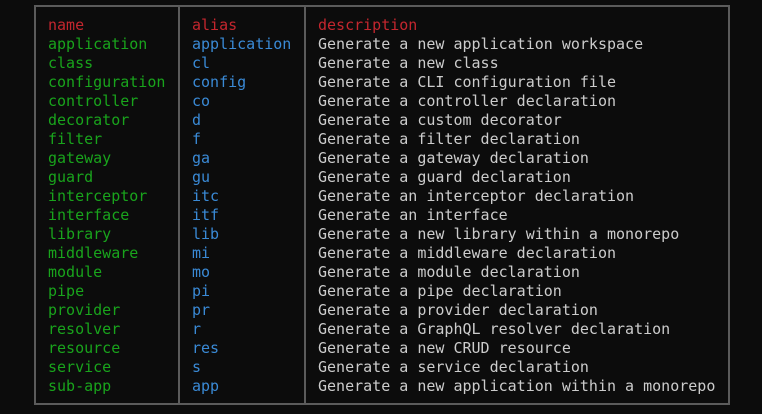 The image size is (762, 414). I want to click on schematic-description: Generate a service declaration, so click(453, 367).